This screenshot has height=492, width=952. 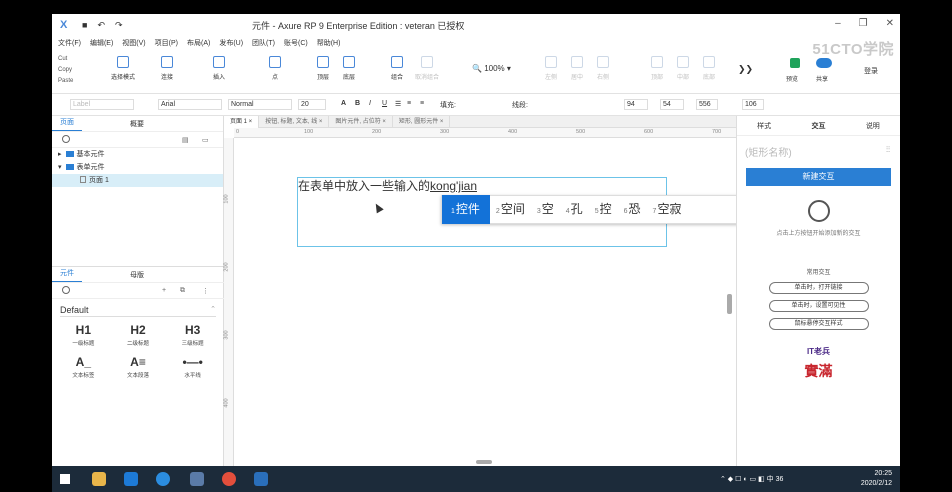 I want to click on edge-icon, so click(x=131, y=479).